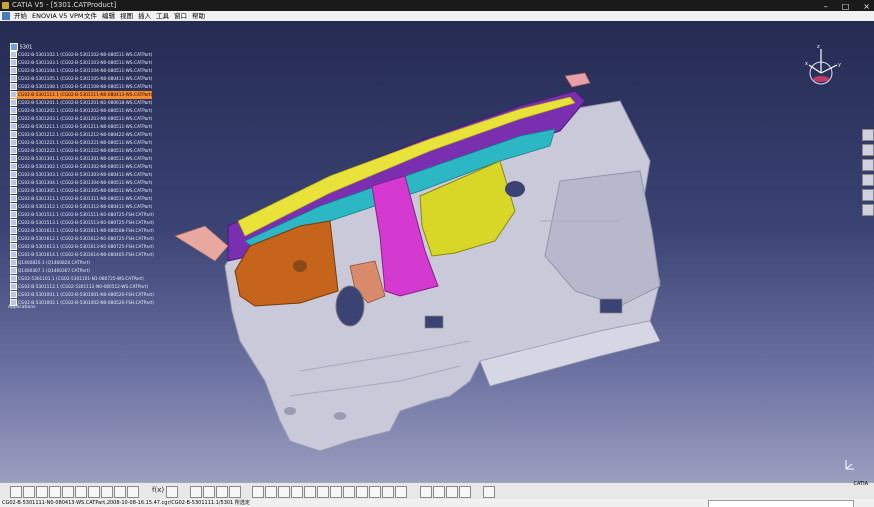  Describe the element at coordinates (133, 492) in the screenshot. I see `help-icon` at that location.